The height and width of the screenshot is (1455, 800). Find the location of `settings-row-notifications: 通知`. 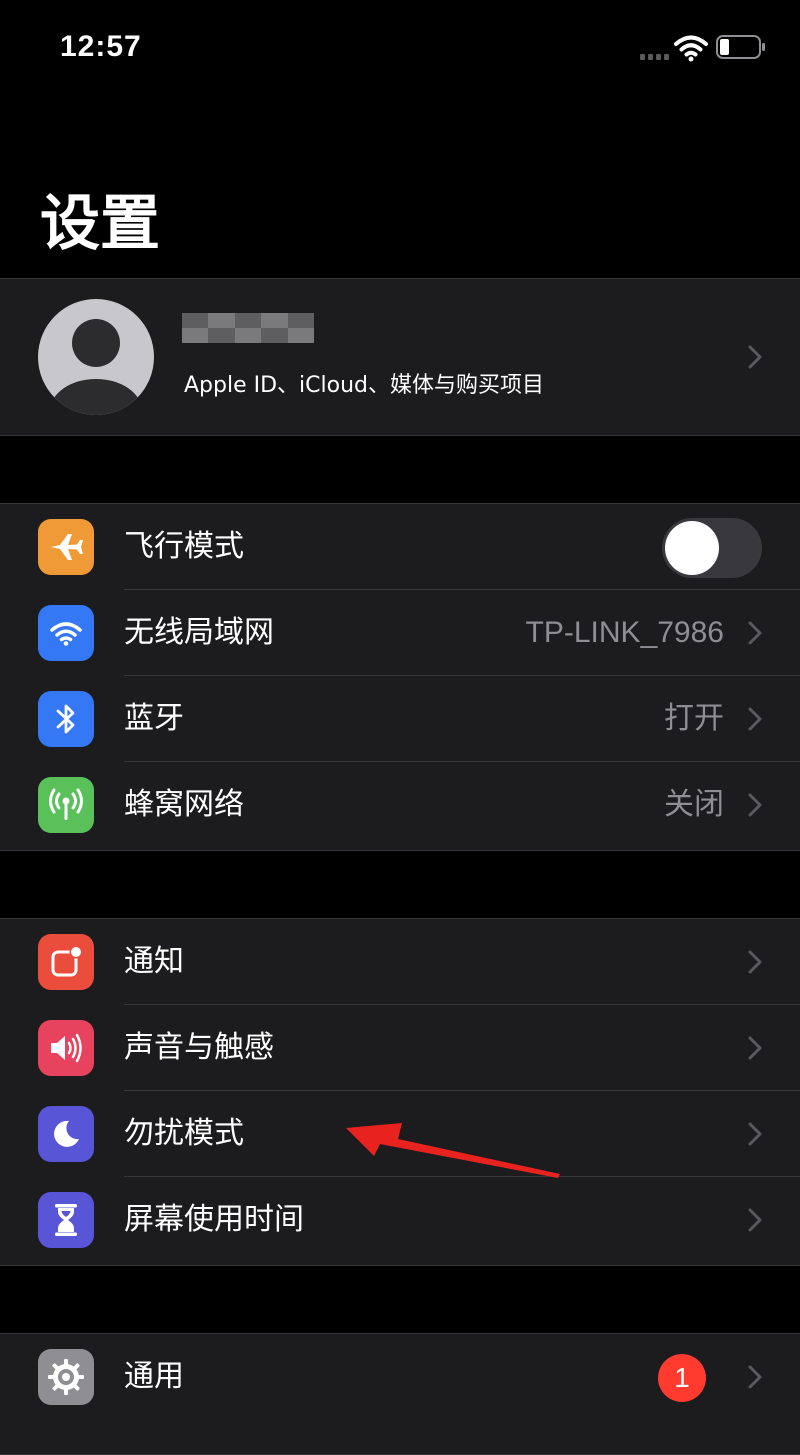

settings-row-notifications: 通知 is located at coordinates (400, 962).